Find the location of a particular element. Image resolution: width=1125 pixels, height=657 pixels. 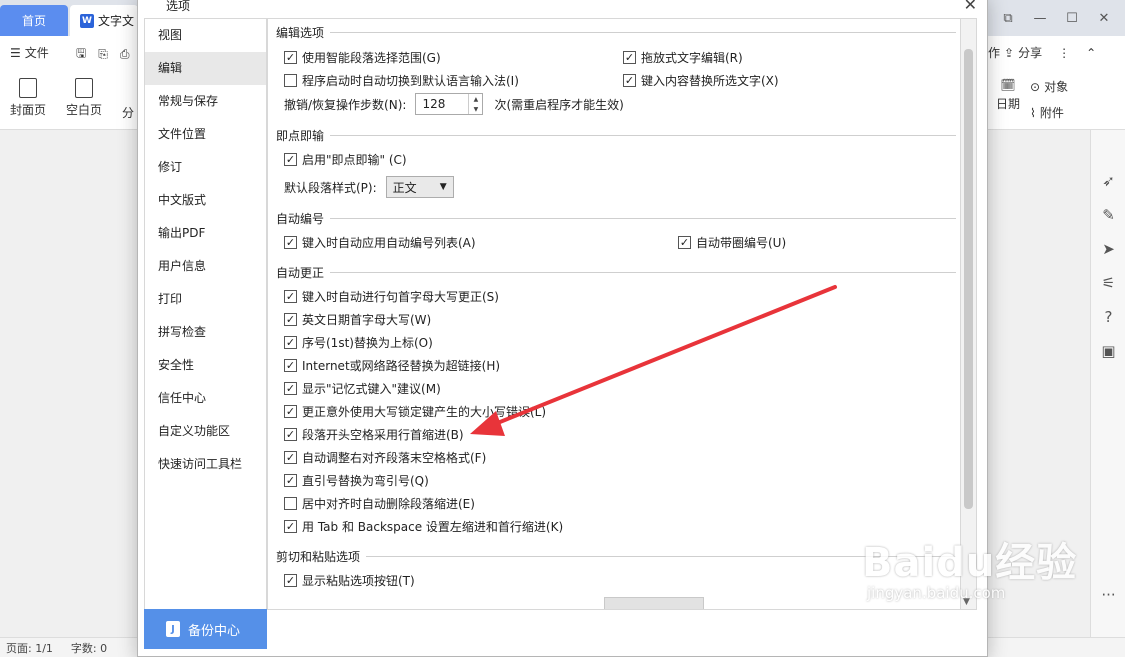

cover-page-icon is located at coordinates (28, 88).